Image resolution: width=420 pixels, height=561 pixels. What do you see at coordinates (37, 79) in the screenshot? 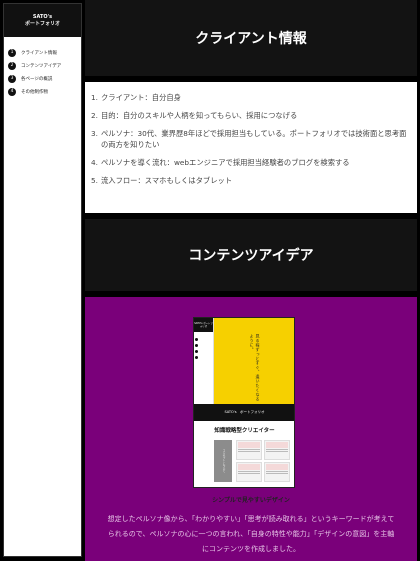
I see `sidebar-item-label: 各ページの概説` at bounding box center [37, 79].